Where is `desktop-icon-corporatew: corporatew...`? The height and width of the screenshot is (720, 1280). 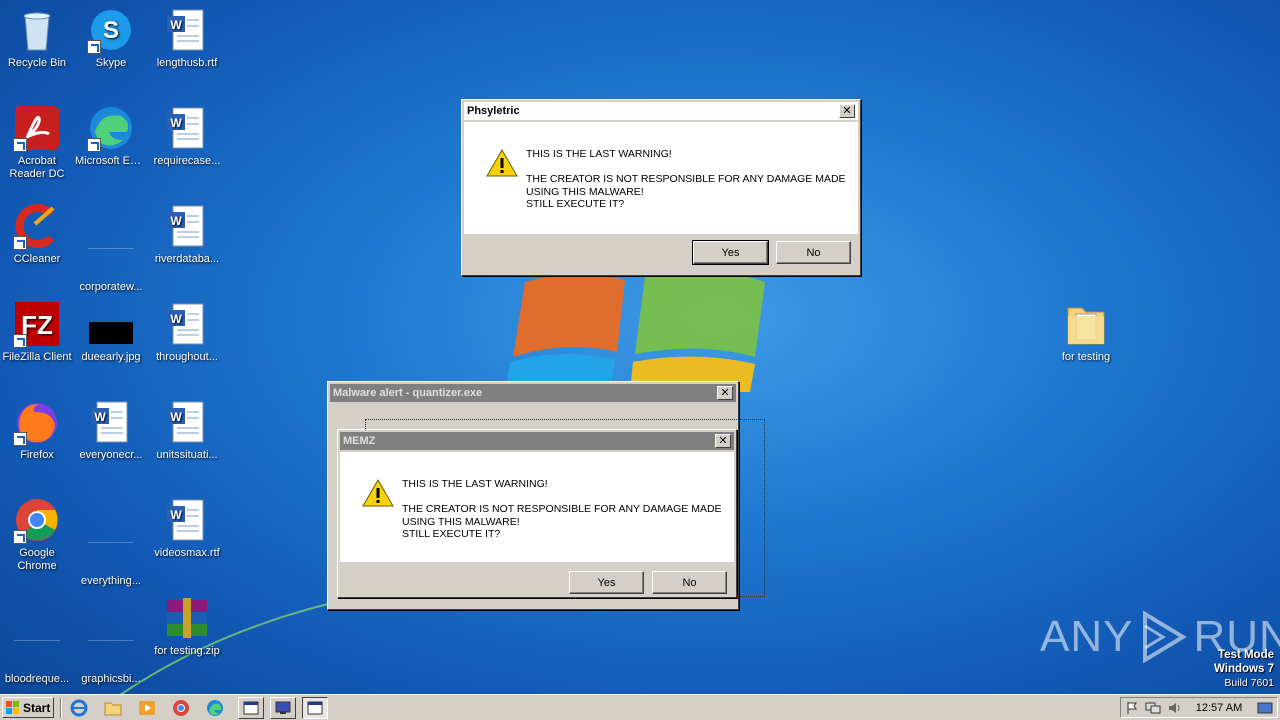
desktop-icon-corporatew: corporatew... is located at coordinates (111, 248).